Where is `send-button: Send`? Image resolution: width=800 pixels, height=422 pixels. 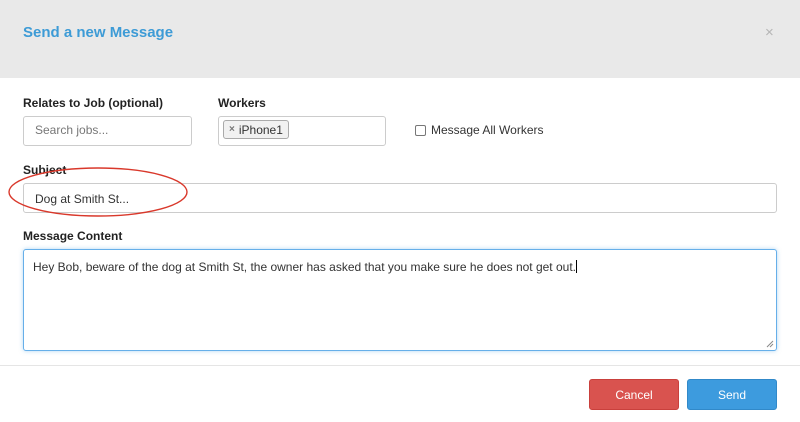
send-button: Send is located at coordinates (732, 394).